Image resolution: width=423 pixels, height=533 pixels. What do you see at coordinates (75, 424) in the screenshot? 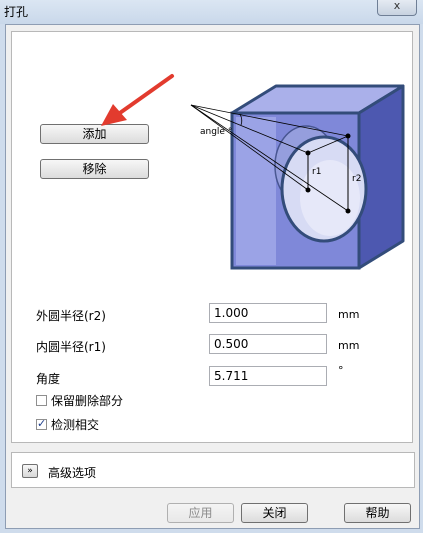
I see `detect-intersection-label: 检测相交` at bounding box center [75, 424].